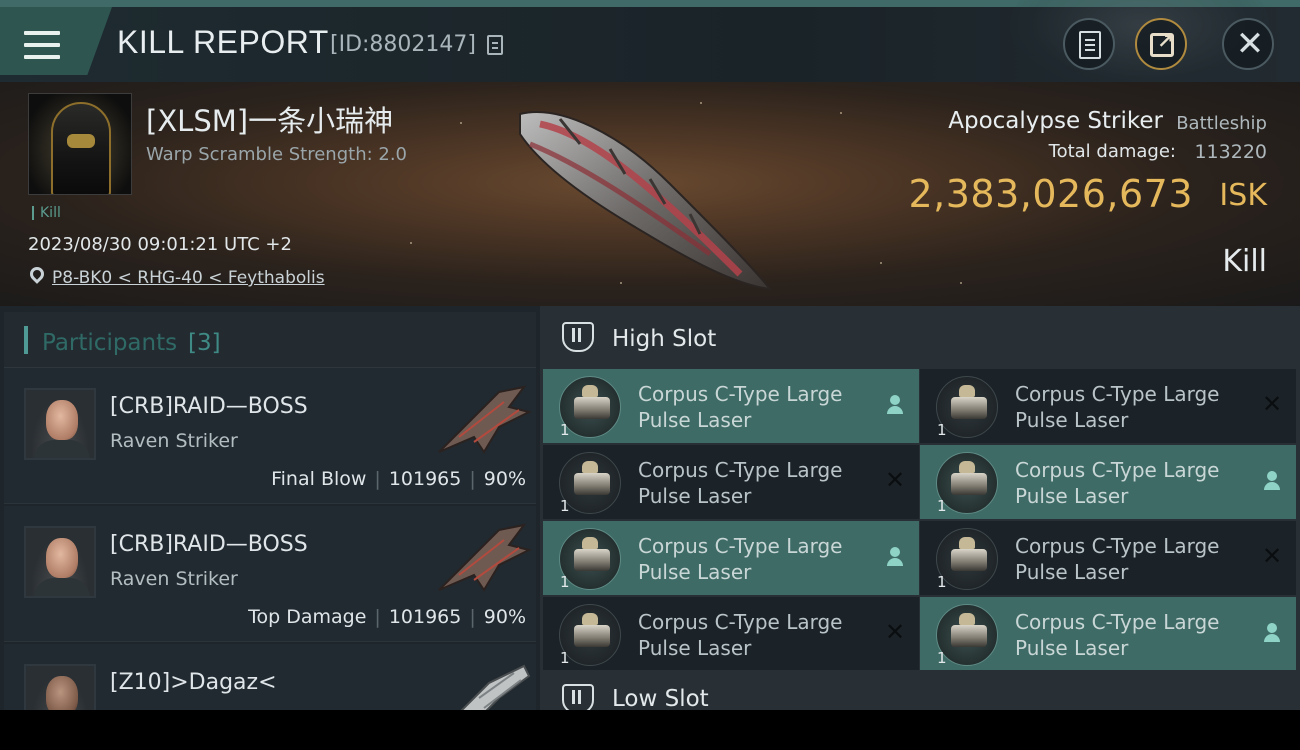 This screenshot has height=750, width=1300. What do you see at coordinates (80, 144) in the screenshot?
I see `victim-avatar` at bounding box center [80, 144].